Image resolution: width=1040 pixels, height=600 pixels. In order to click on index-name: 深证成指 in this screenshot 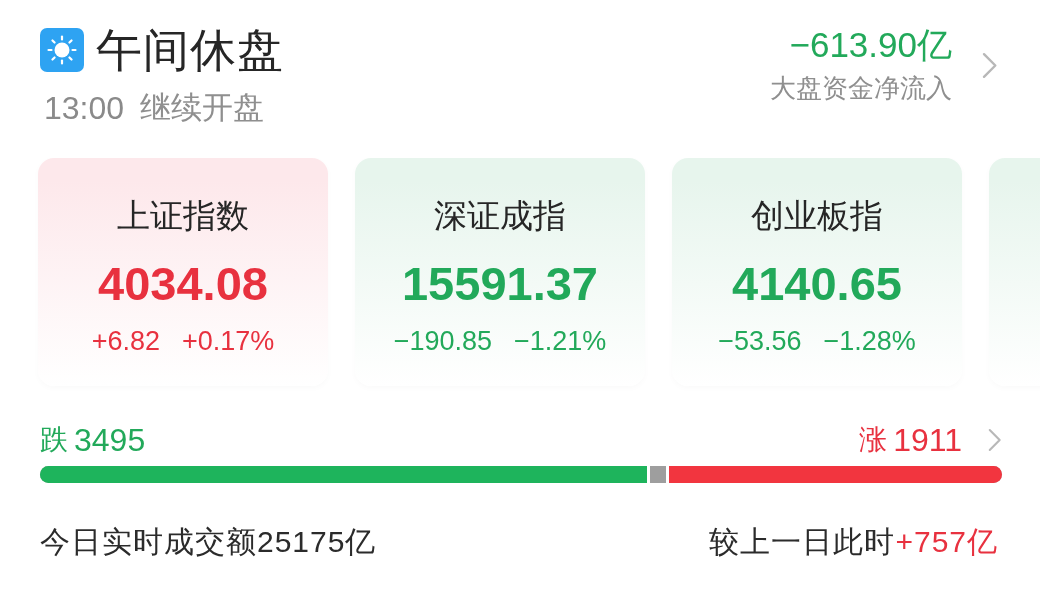, I will do `click(500, 216)`.